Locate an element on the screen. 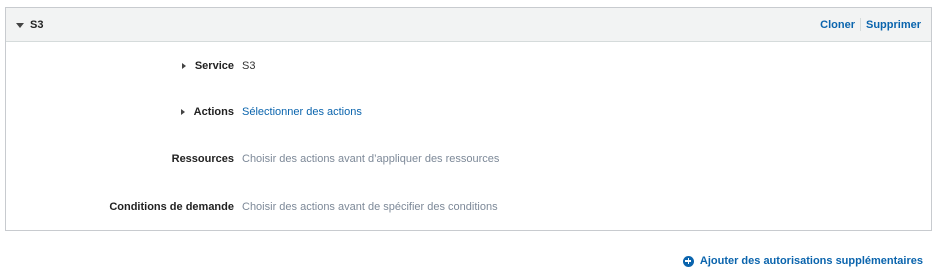 The height and width of the screenshot is (277, 945). delete-link: Supprimer is located at coordinates (893, 25).